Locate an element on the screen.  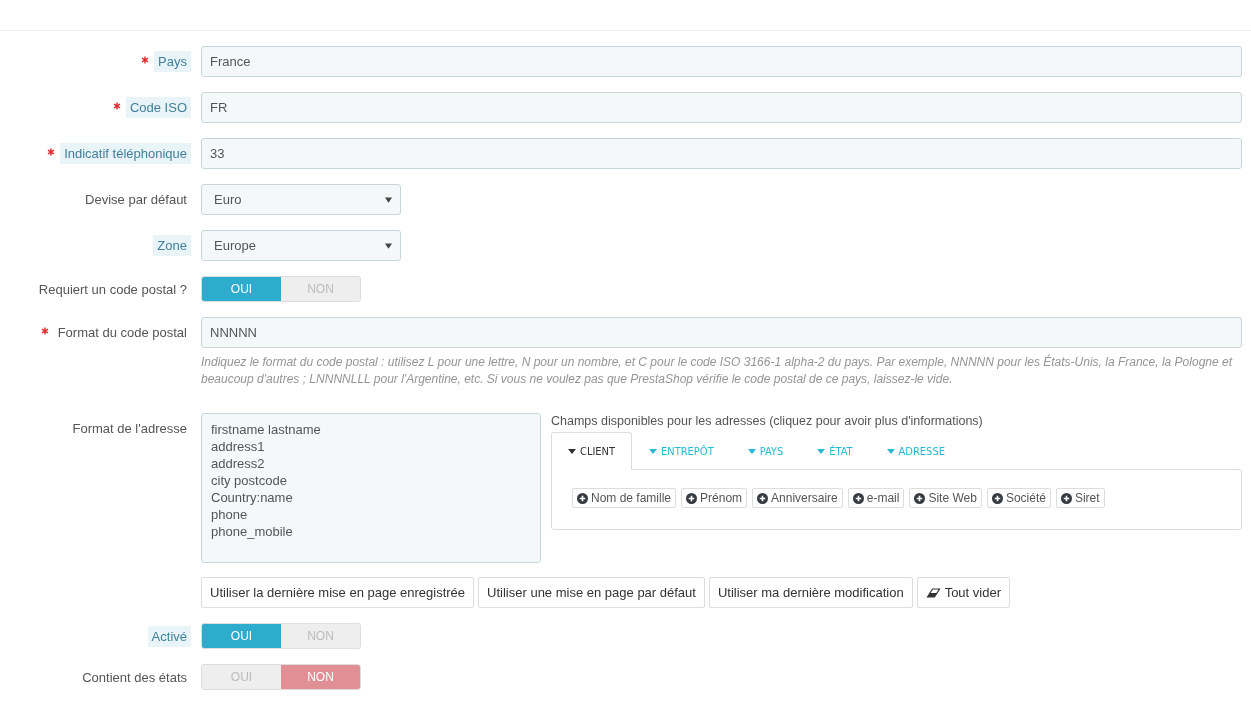
help-text: Indiquez le format du code postal : utilisez L pour une lettre, N pour un nombre, et C pour le code ISO 3166-1 alpha-2 du pays. Par exemple, NNNNN pour les États-Unis, la France, la Pologne et beaucoup d'autres ; LNNNNLLL pour l'Argentine, etc. Si vous ne voulez pas que PrestaShop vérifie le code postal de ce pays, laissez-le vide. is located at coordinates (717, 371).